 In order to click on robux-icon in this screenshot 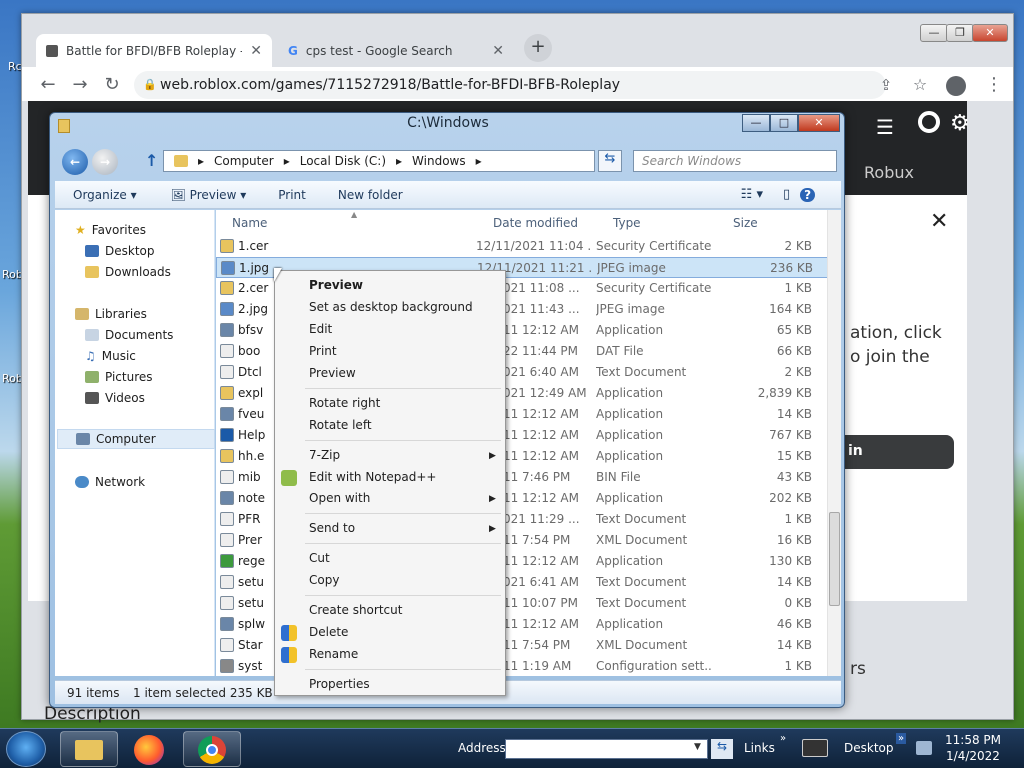, I will do `click(929, 122)`.